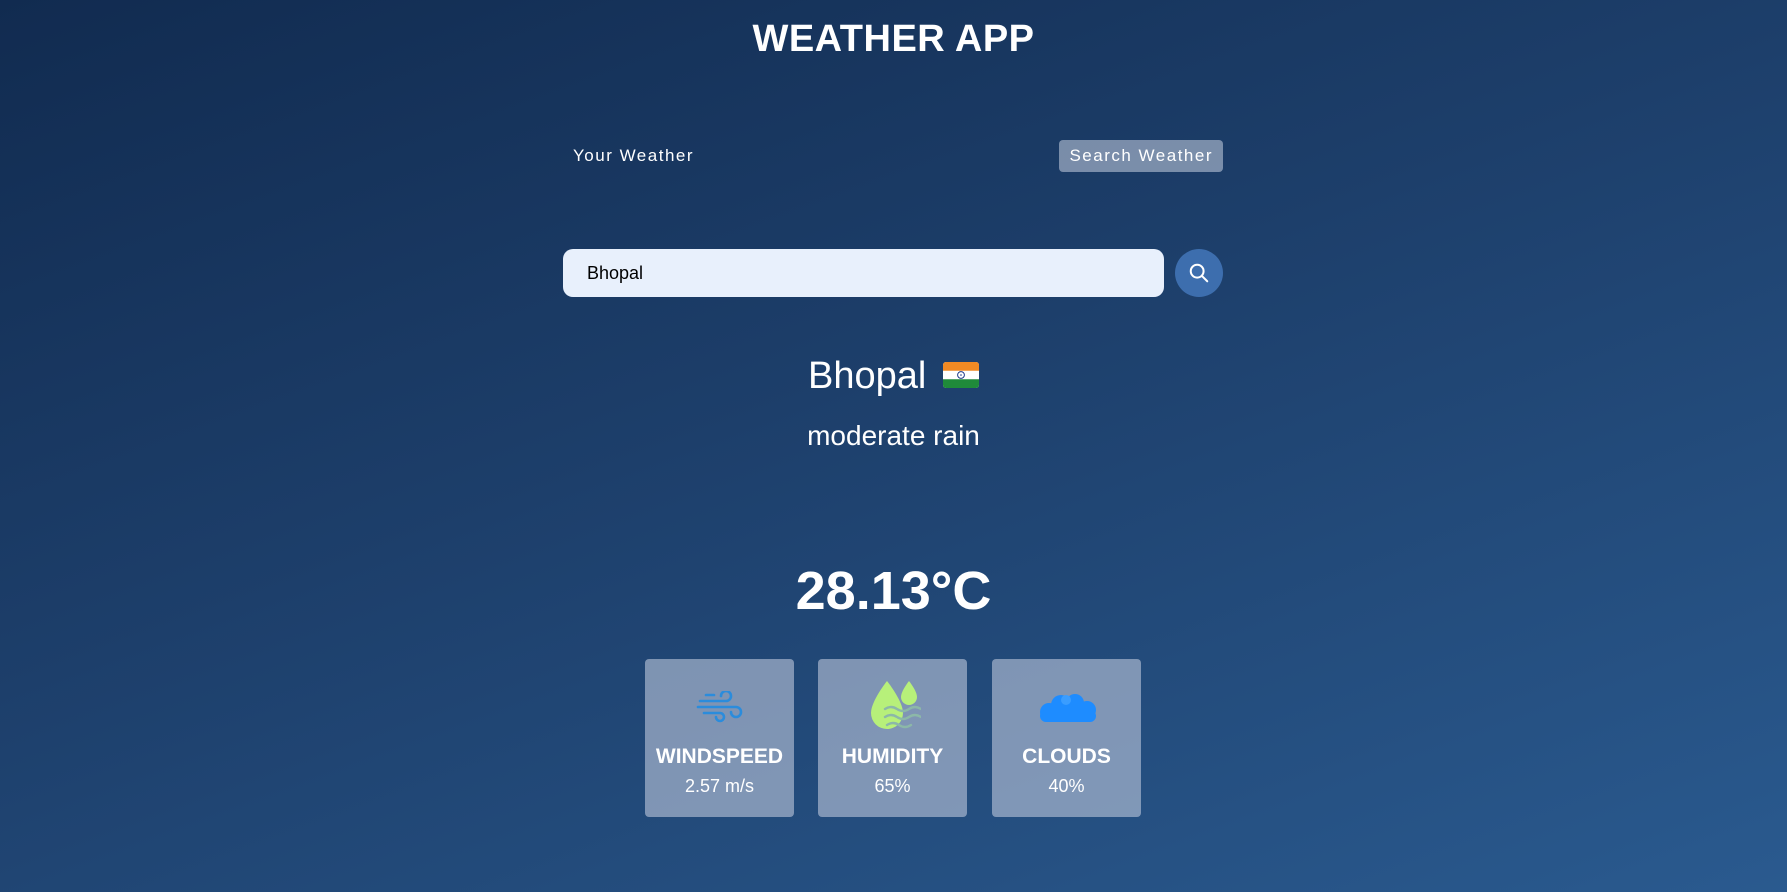 This screenshot has height=892, width=1787. Describe the element at coordinates (893, 591) in the screenshot. I see `temperature-value: 28.13°C` at that location.